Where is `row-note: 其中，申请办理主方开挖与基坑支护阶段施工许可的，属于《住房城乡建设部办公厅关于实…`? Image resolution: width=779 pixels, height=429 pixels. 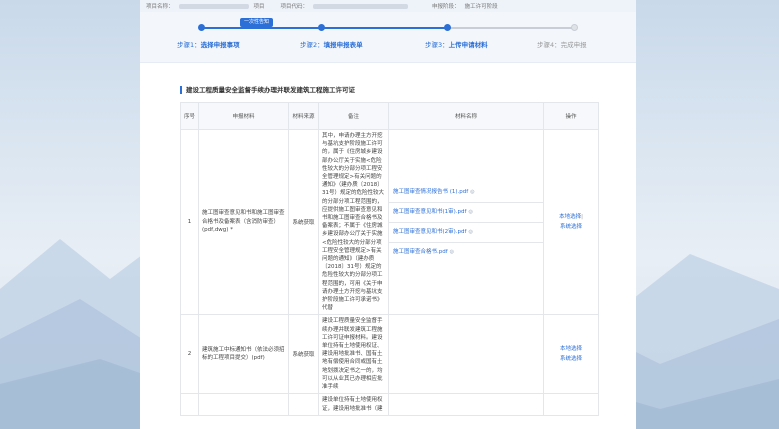
row-note: 其中，申请办理主方开挖与基坑支护阶段施工许可的，属于《住房城乡建设部办公厅关于实… is located at coordinates (353, 222).